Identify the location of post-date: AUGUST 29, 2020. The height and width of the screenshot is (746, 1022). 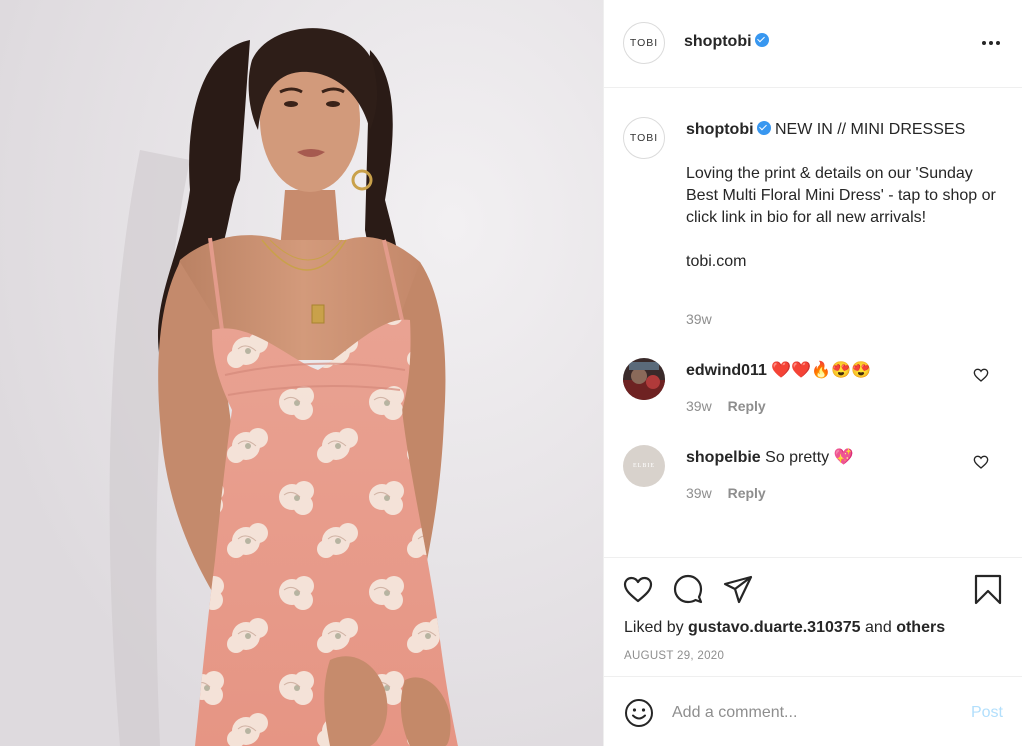
(674, 656).